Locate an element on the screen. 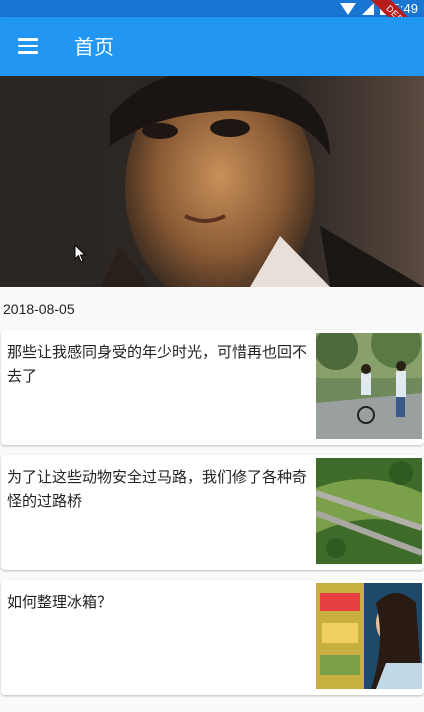 The height and width of the screenshot is (712, 424). page-title: 首页 is located at coordinates (94, 47).